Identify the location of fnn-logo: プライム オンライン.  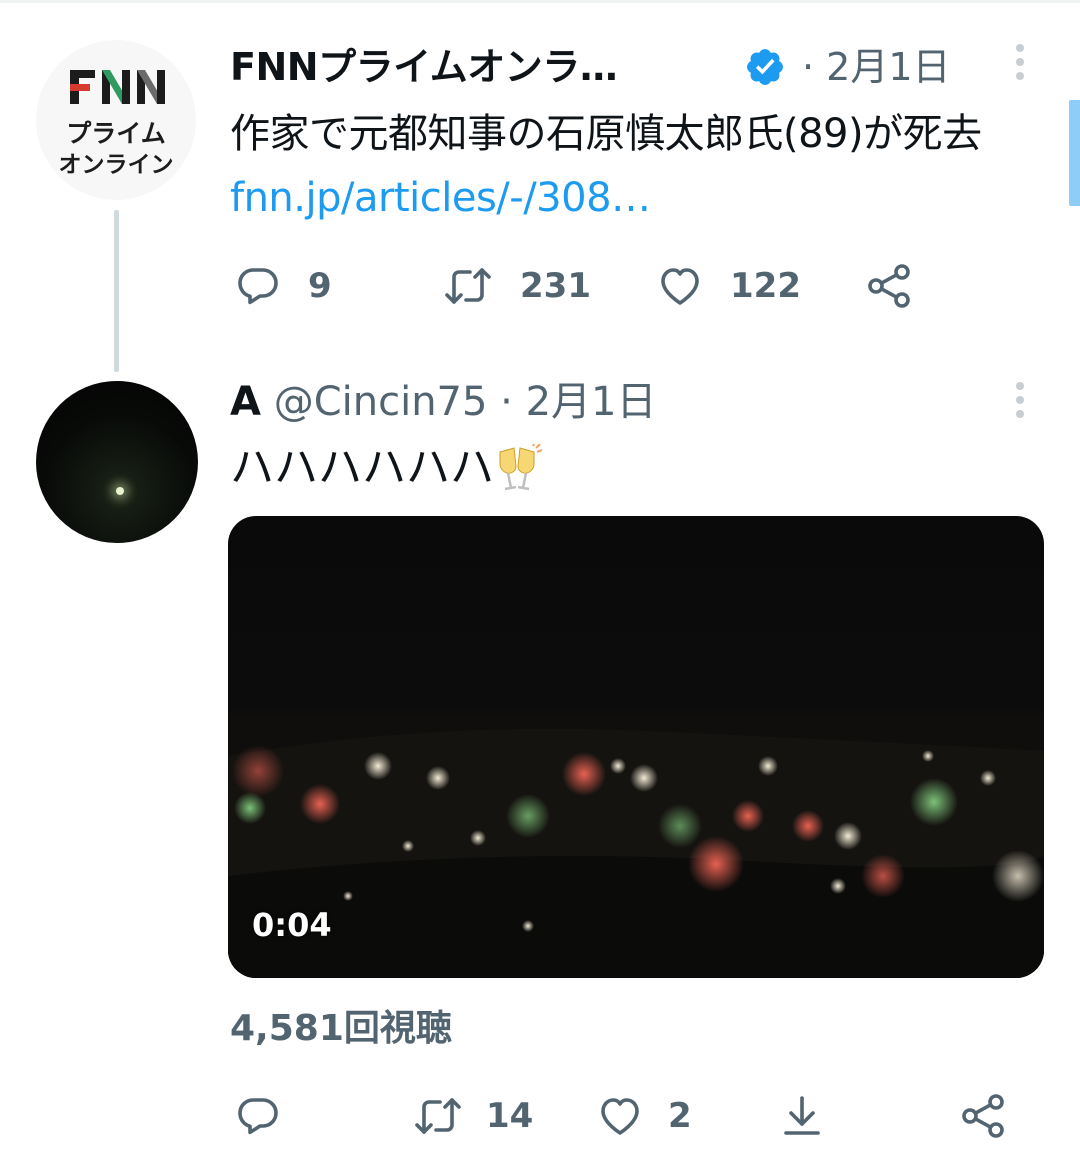
(116, 124).